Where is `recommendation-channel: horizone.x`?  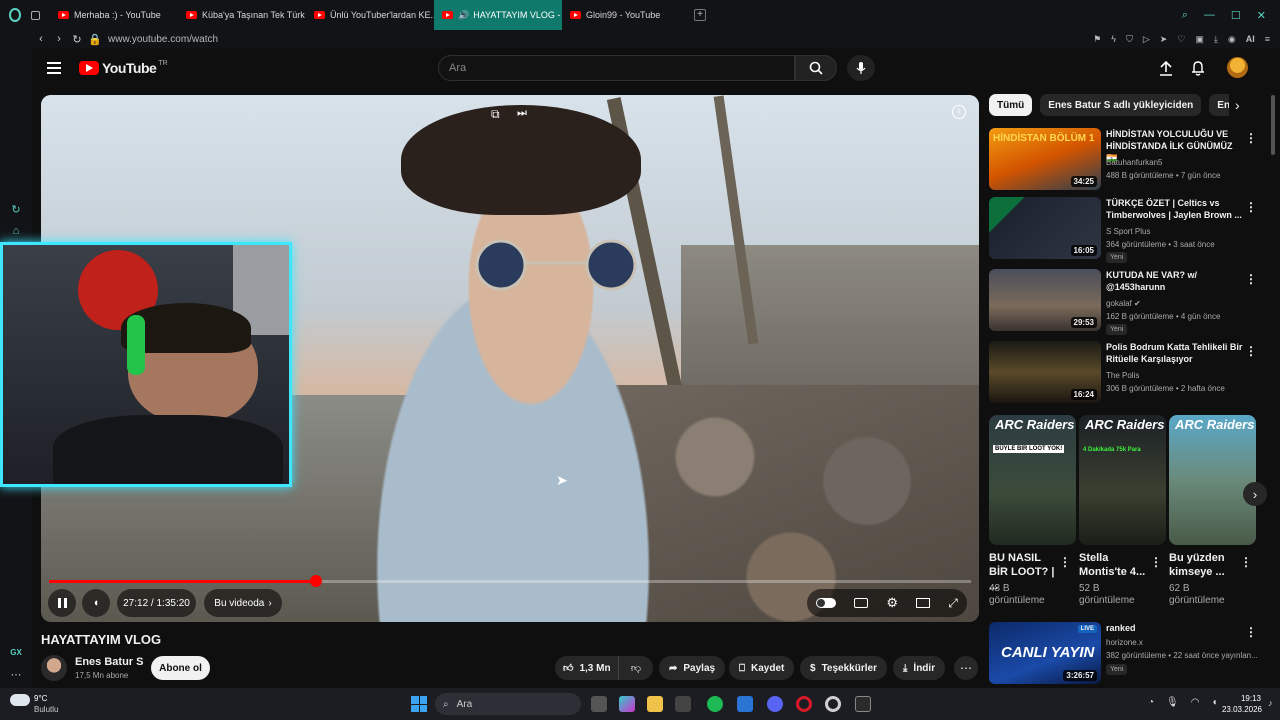 recommendation-channel: horizone.x is located at coordinates (1124, 642).